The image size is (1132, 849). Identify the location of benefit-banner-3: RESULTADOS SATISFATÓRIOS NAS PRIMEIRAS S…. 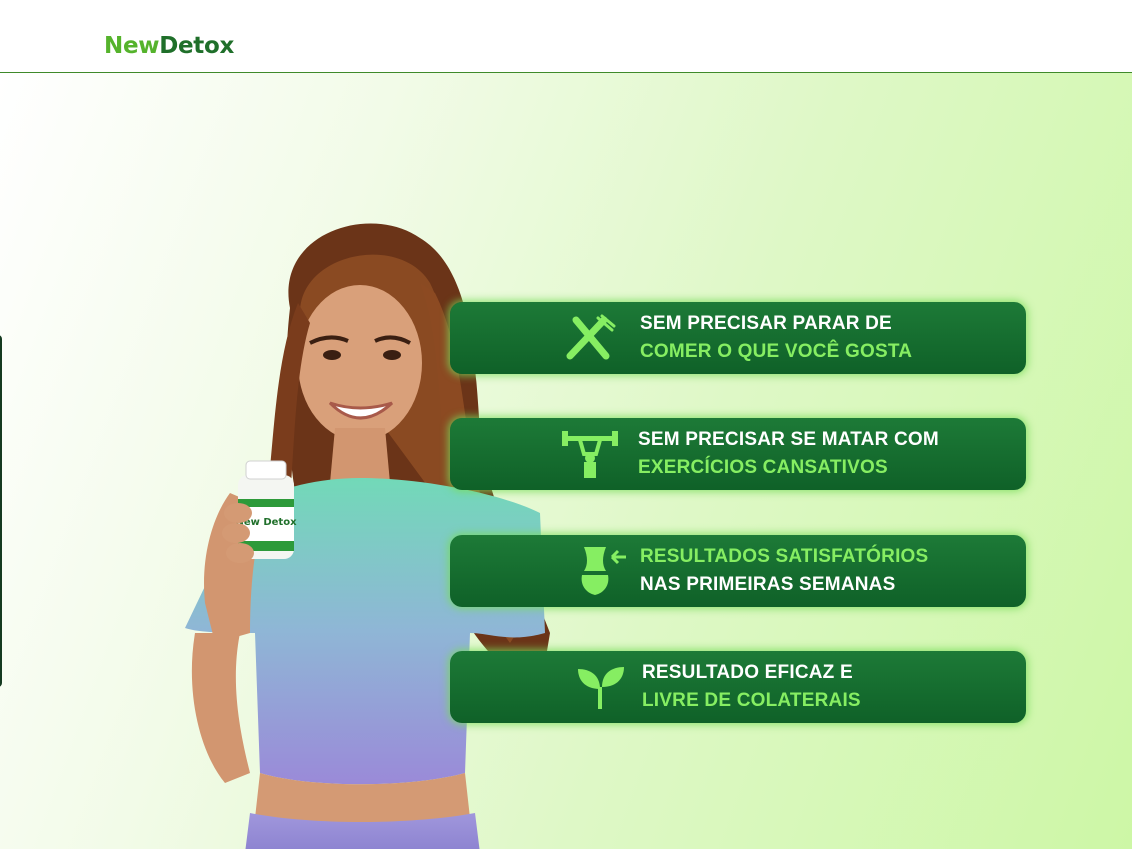
(738, 571).